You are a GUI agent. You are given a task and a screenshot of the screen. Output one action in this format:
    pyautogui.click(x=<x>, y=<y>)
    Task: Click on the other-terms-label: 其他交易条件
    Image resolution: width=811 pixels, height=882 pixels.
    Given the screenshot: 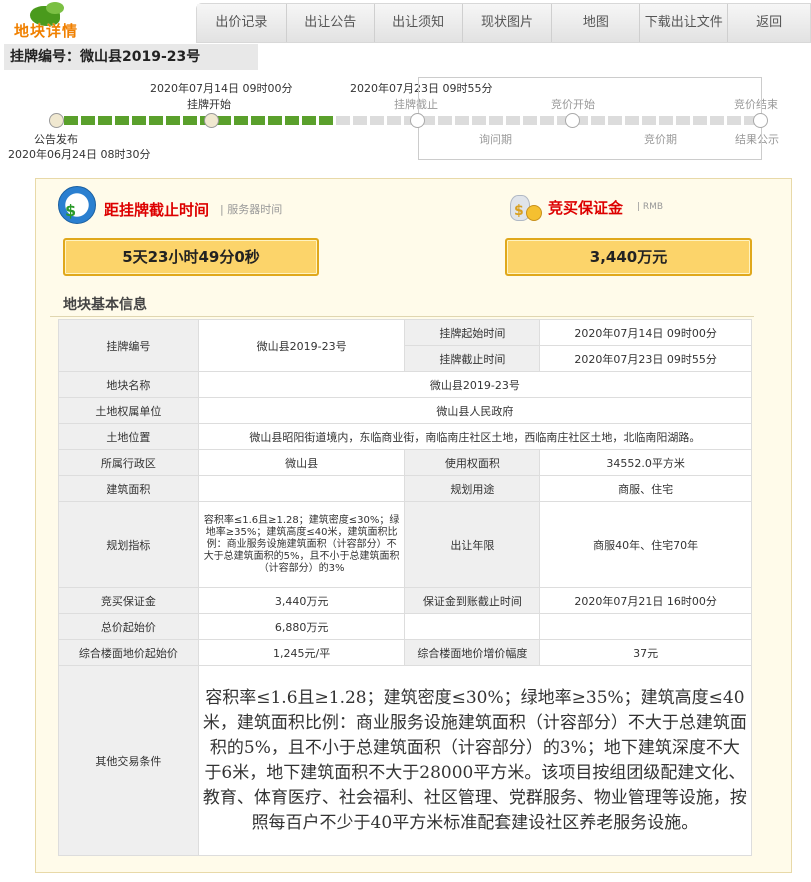 What is the action you would take?
    pyautogui.click(x=128, y=760)
    